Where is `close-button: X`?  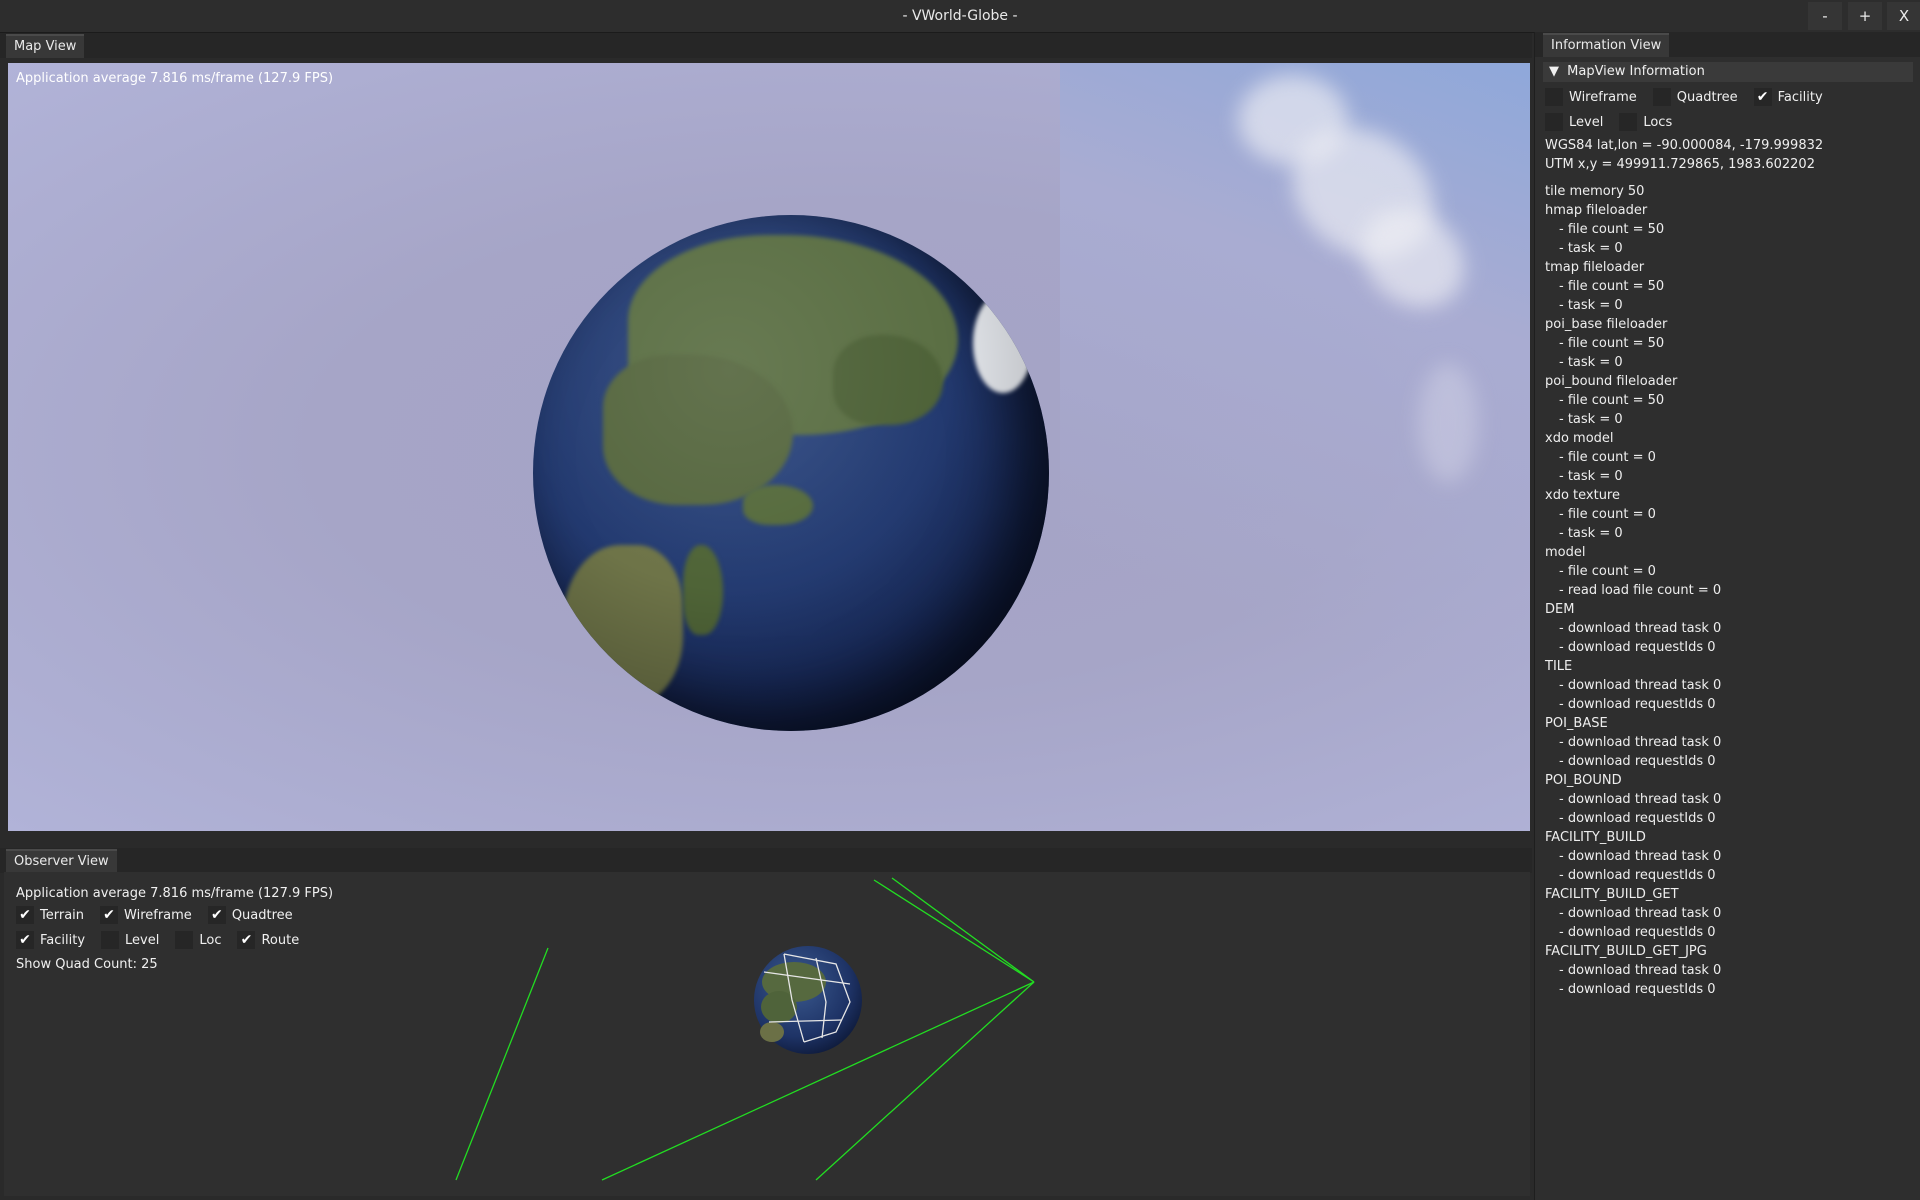
close-button: X is located at coordinates (1903, 16).